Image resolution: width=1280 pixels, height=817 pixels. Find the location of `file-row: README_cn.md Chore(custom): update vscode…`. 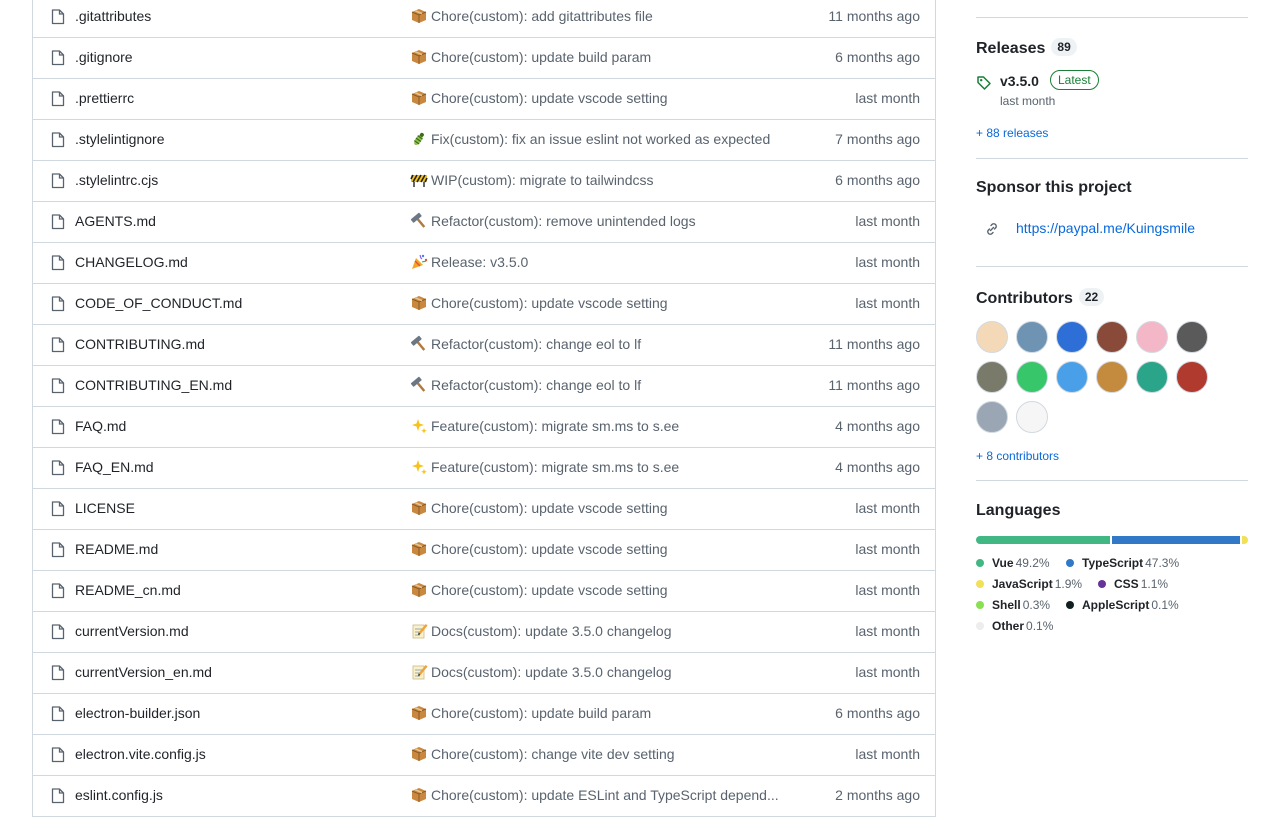

file-row: README_cn.md Chore(custom): update vscode… is located at coordinates (484, 591).